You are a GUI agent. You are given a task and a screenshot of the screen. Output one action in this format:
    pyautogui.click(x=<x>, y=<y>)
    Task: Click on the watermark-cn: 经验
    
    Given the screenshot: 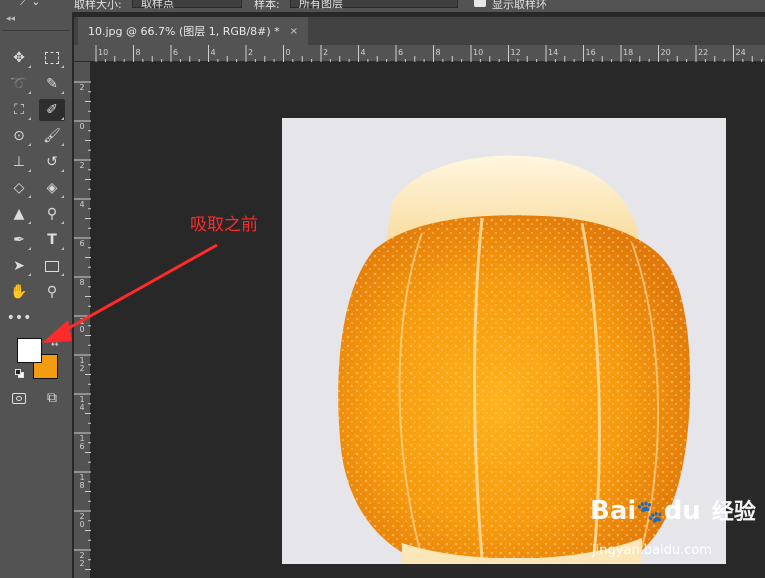 What is the action you would take?
    pyautogui.click(x=733, y=512)
    